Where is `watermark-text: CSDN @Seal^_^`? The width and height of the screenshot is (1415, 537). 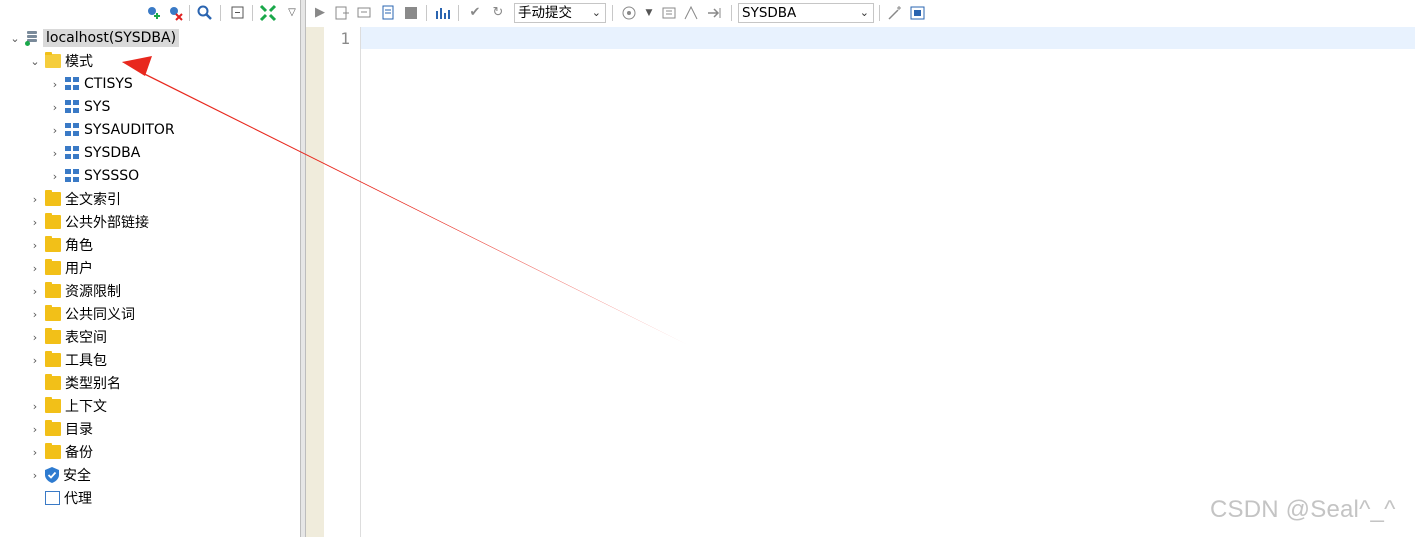
watermark-text: CSDN @Seal^_^ is located at coordinates (1303, 509).